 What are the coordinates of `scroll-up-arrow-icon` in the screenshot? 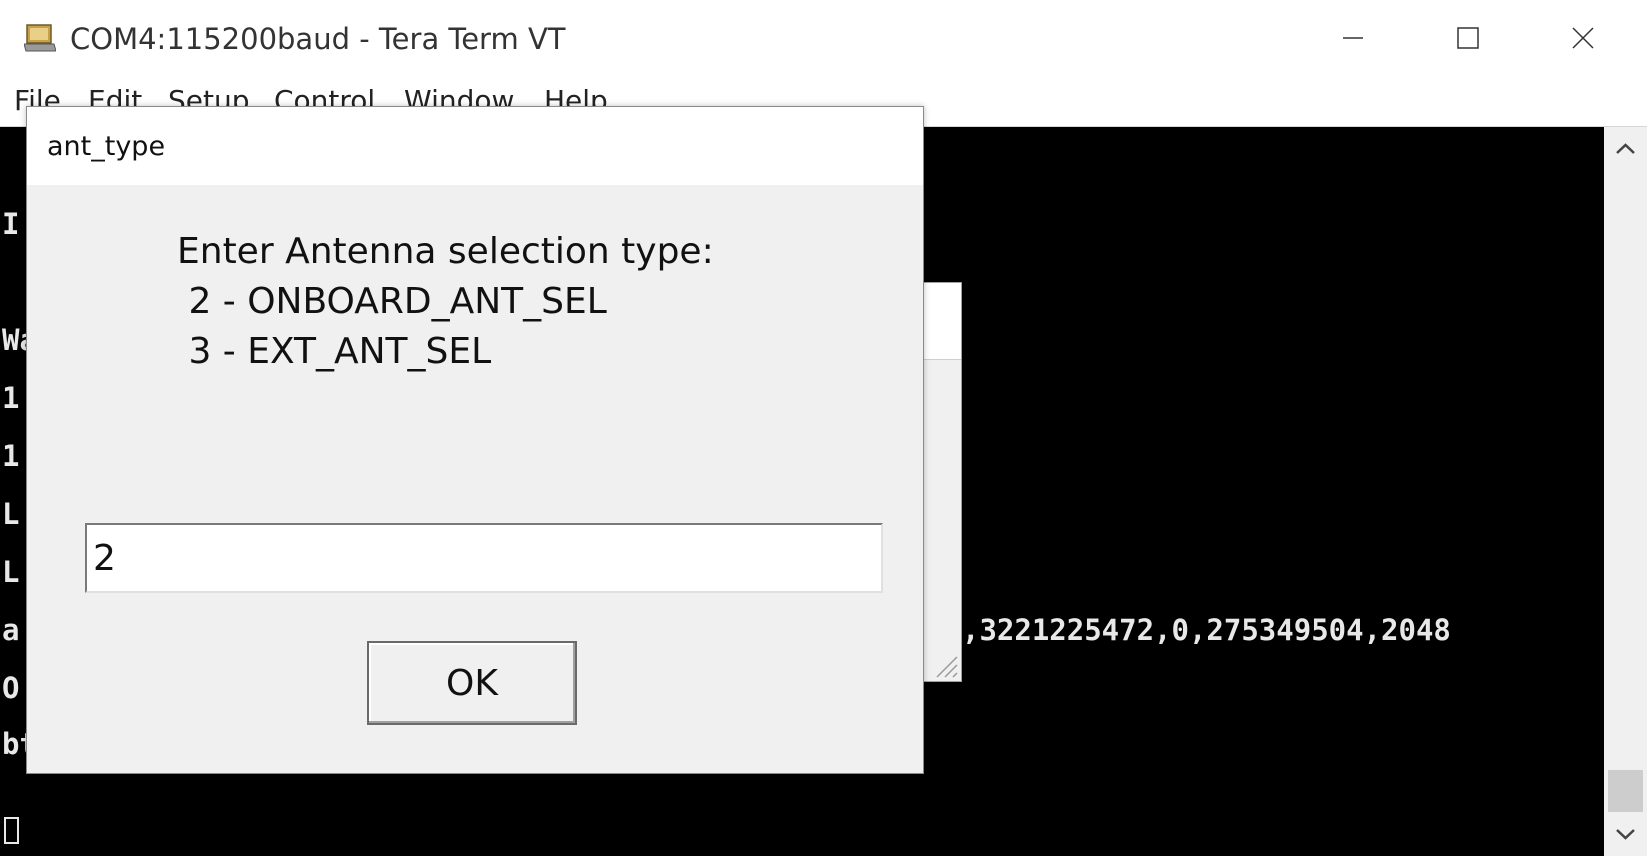 It's located at (1625, 149).